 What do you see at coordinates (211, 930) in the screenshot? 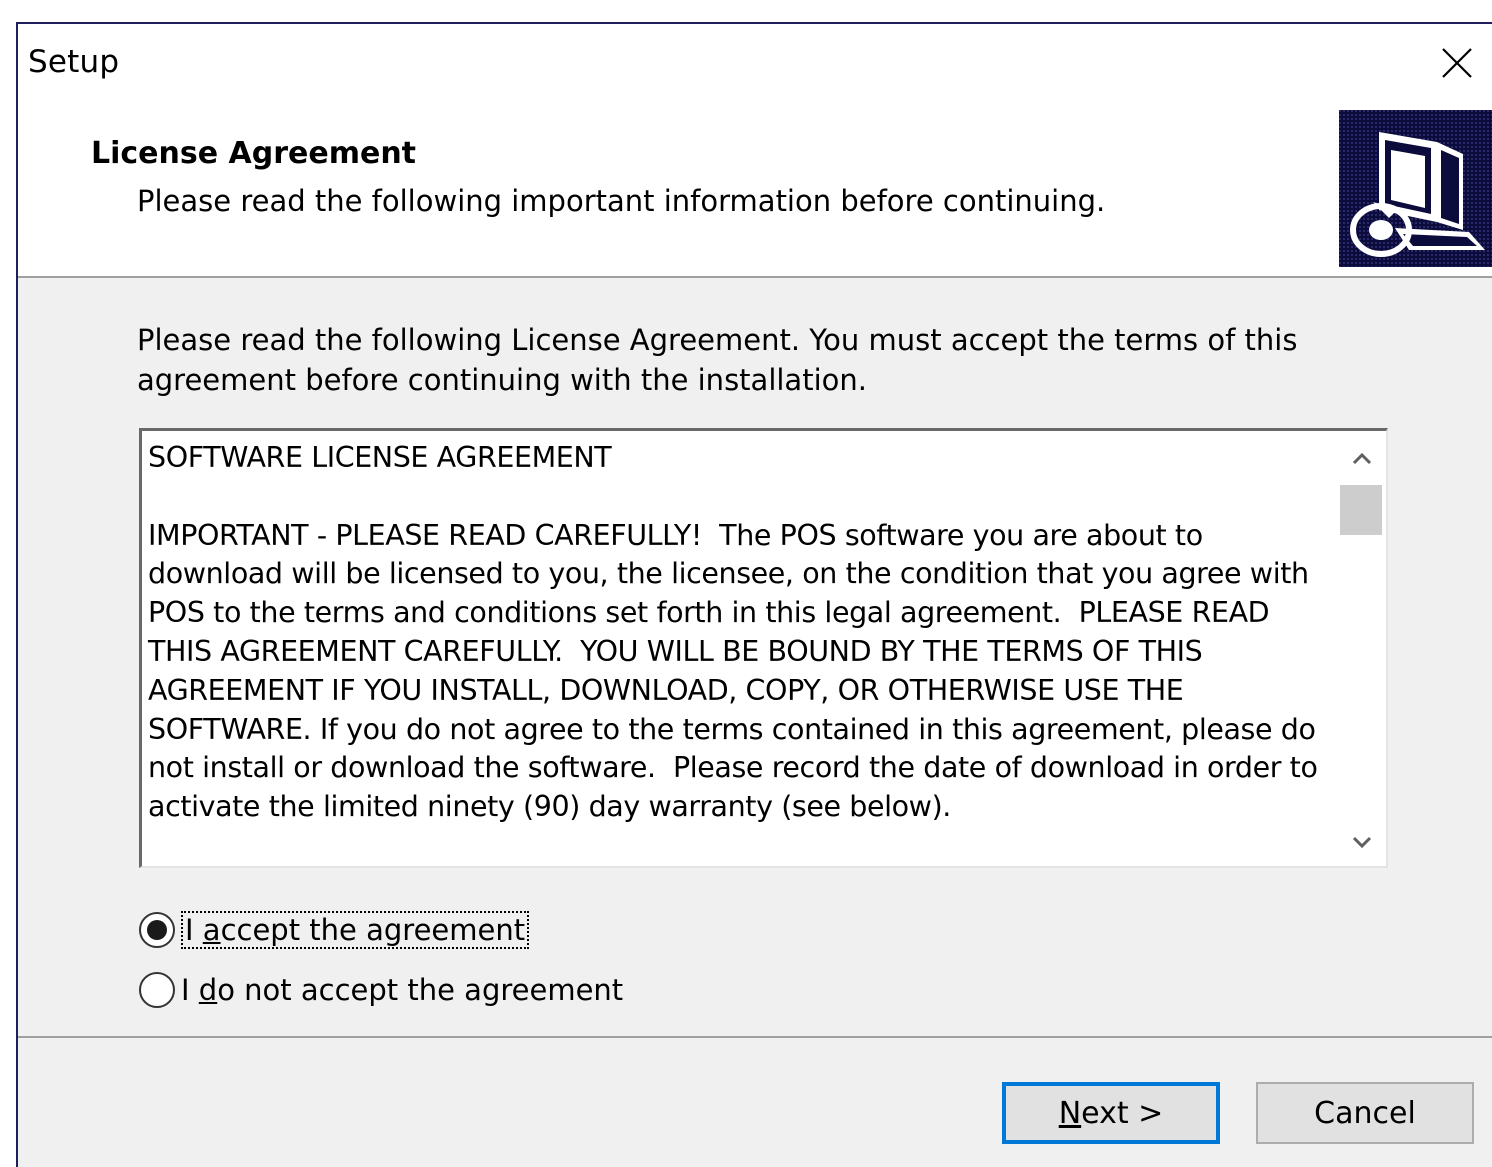
I see `accept-label-accel: a` at bounding box center [211, 930].